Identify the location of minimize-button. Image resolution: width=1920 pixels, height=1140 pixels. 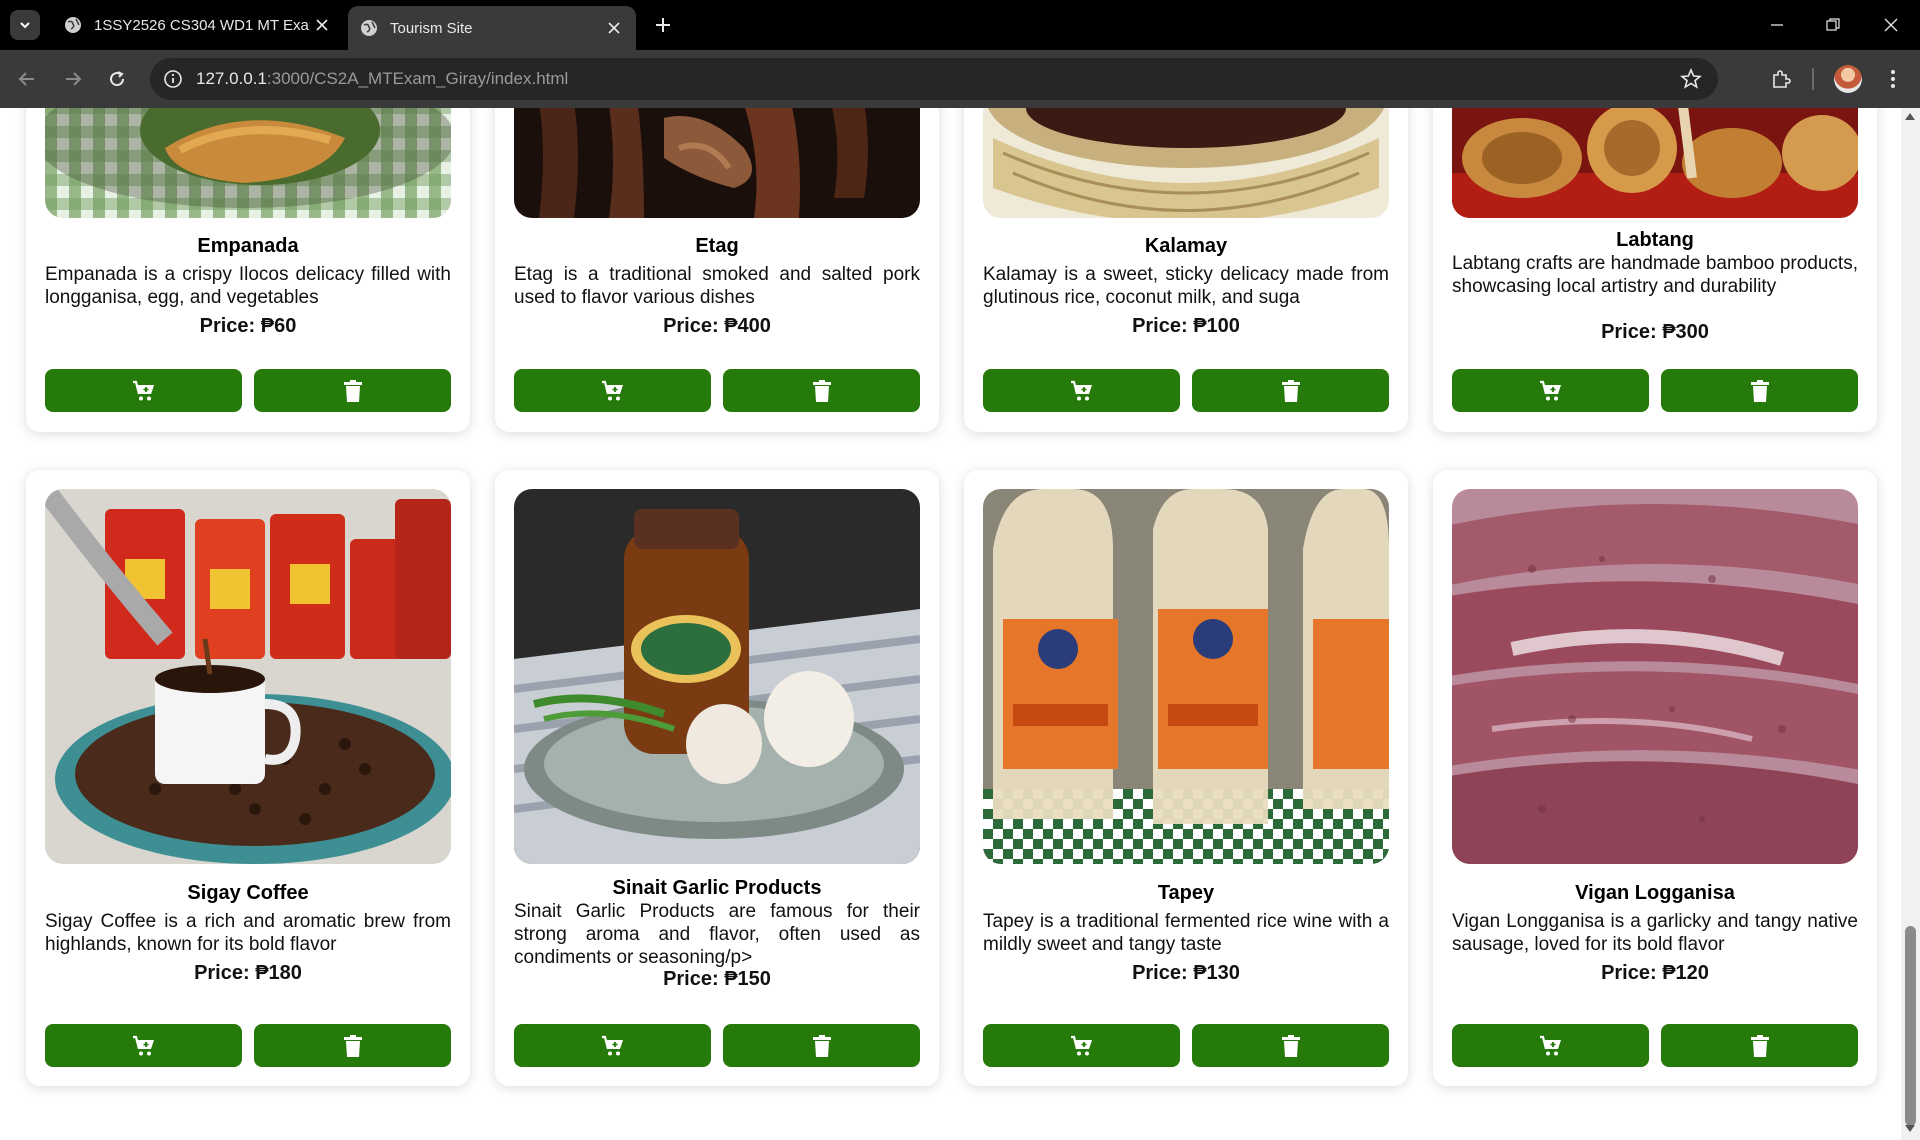
(1777, 25).